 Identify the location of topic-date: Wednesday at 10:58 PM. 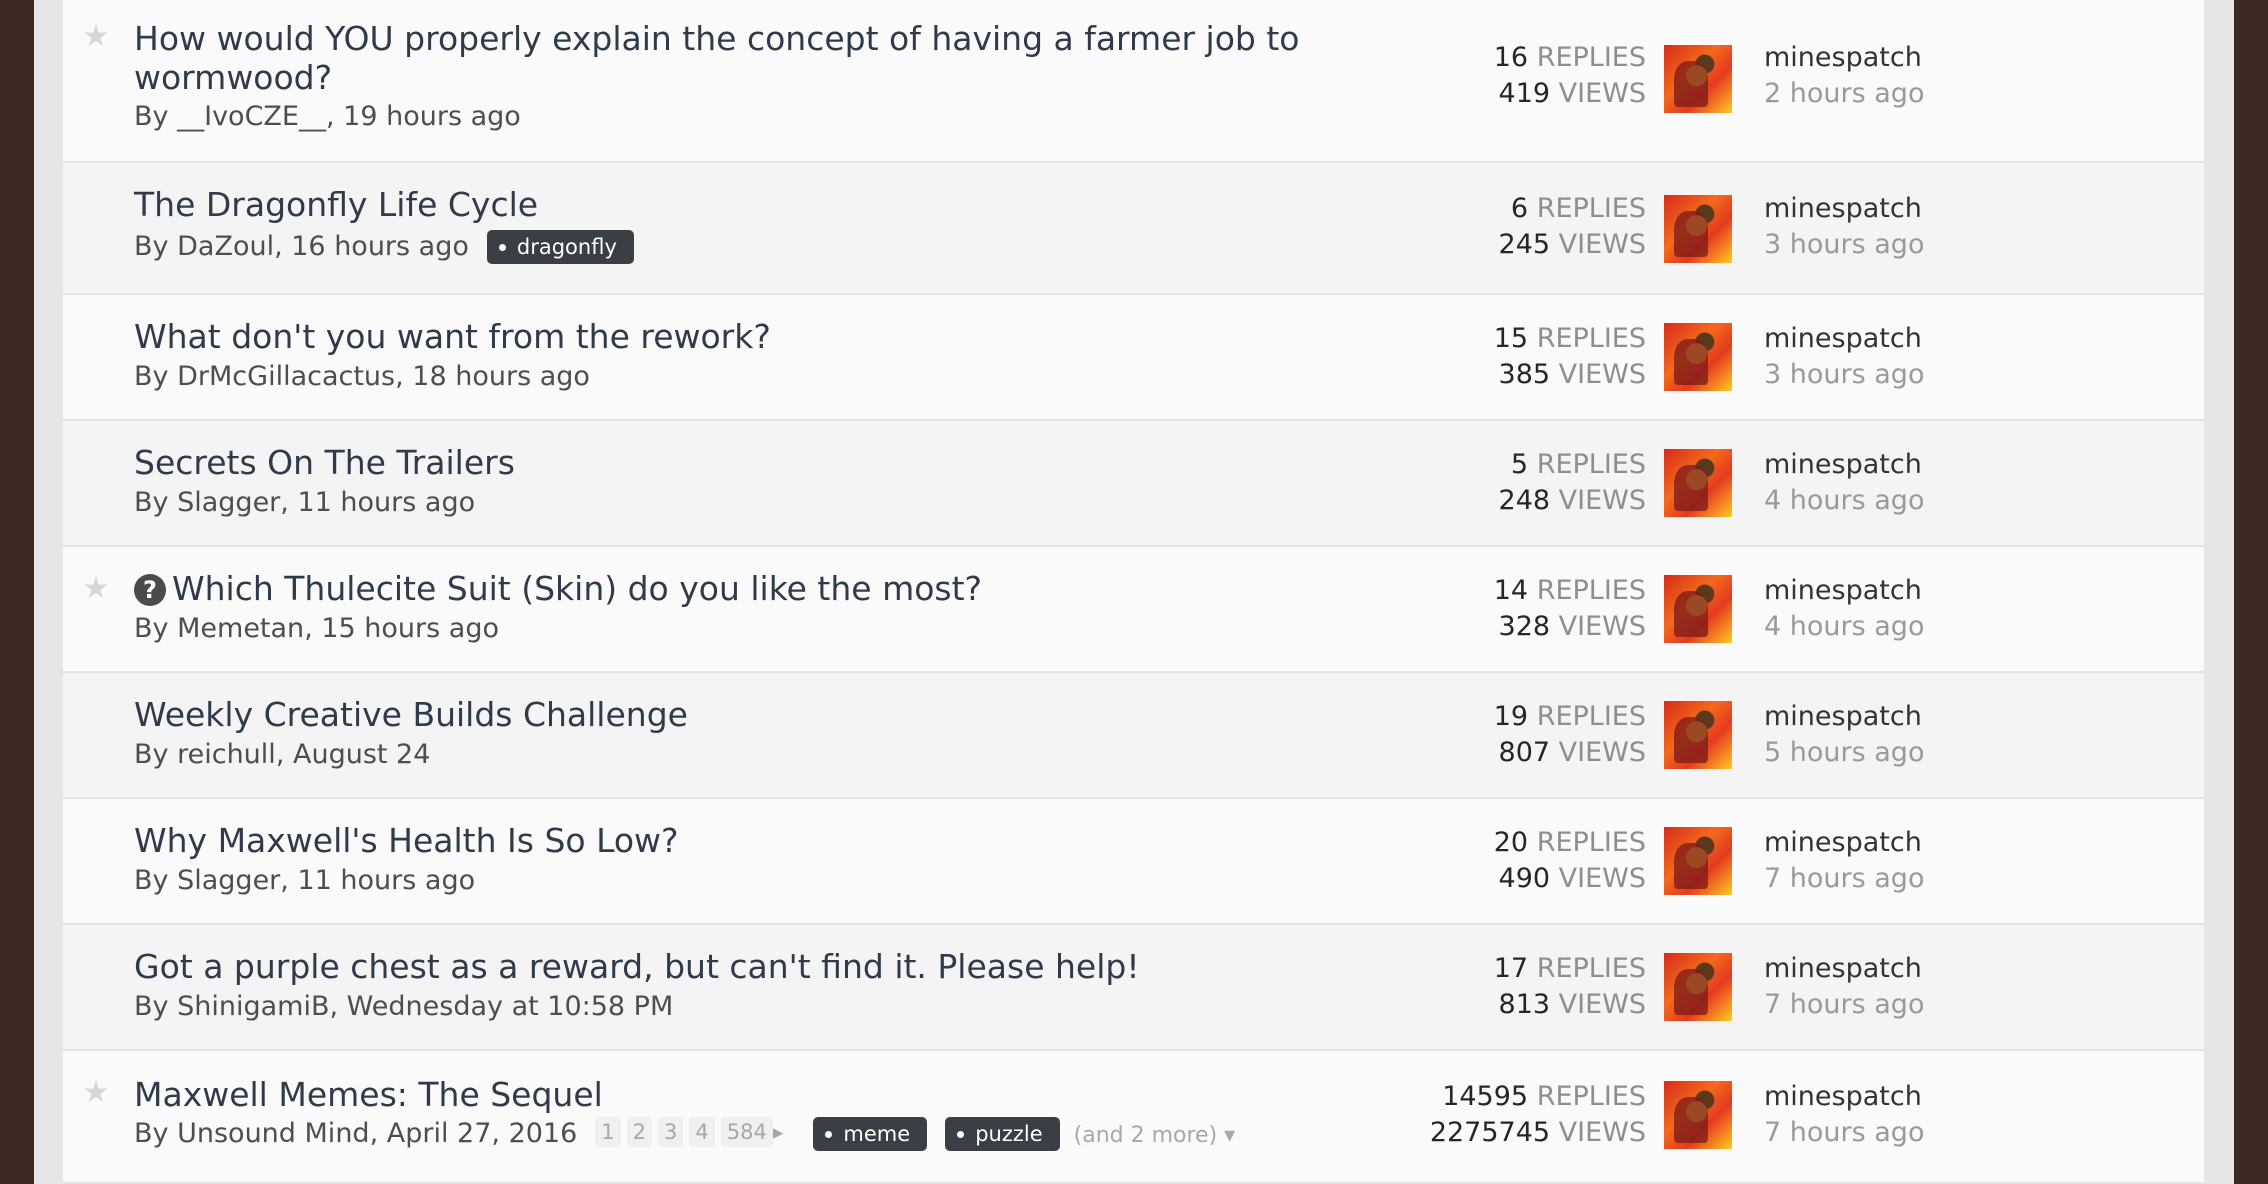
(510, 1006).